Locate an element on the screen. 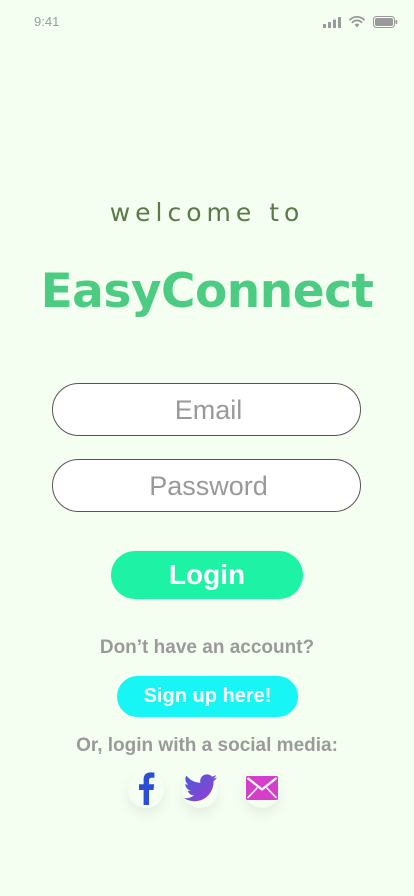 This screenshot has width=414, height=896. email-field is located at coordinates (208, 410).